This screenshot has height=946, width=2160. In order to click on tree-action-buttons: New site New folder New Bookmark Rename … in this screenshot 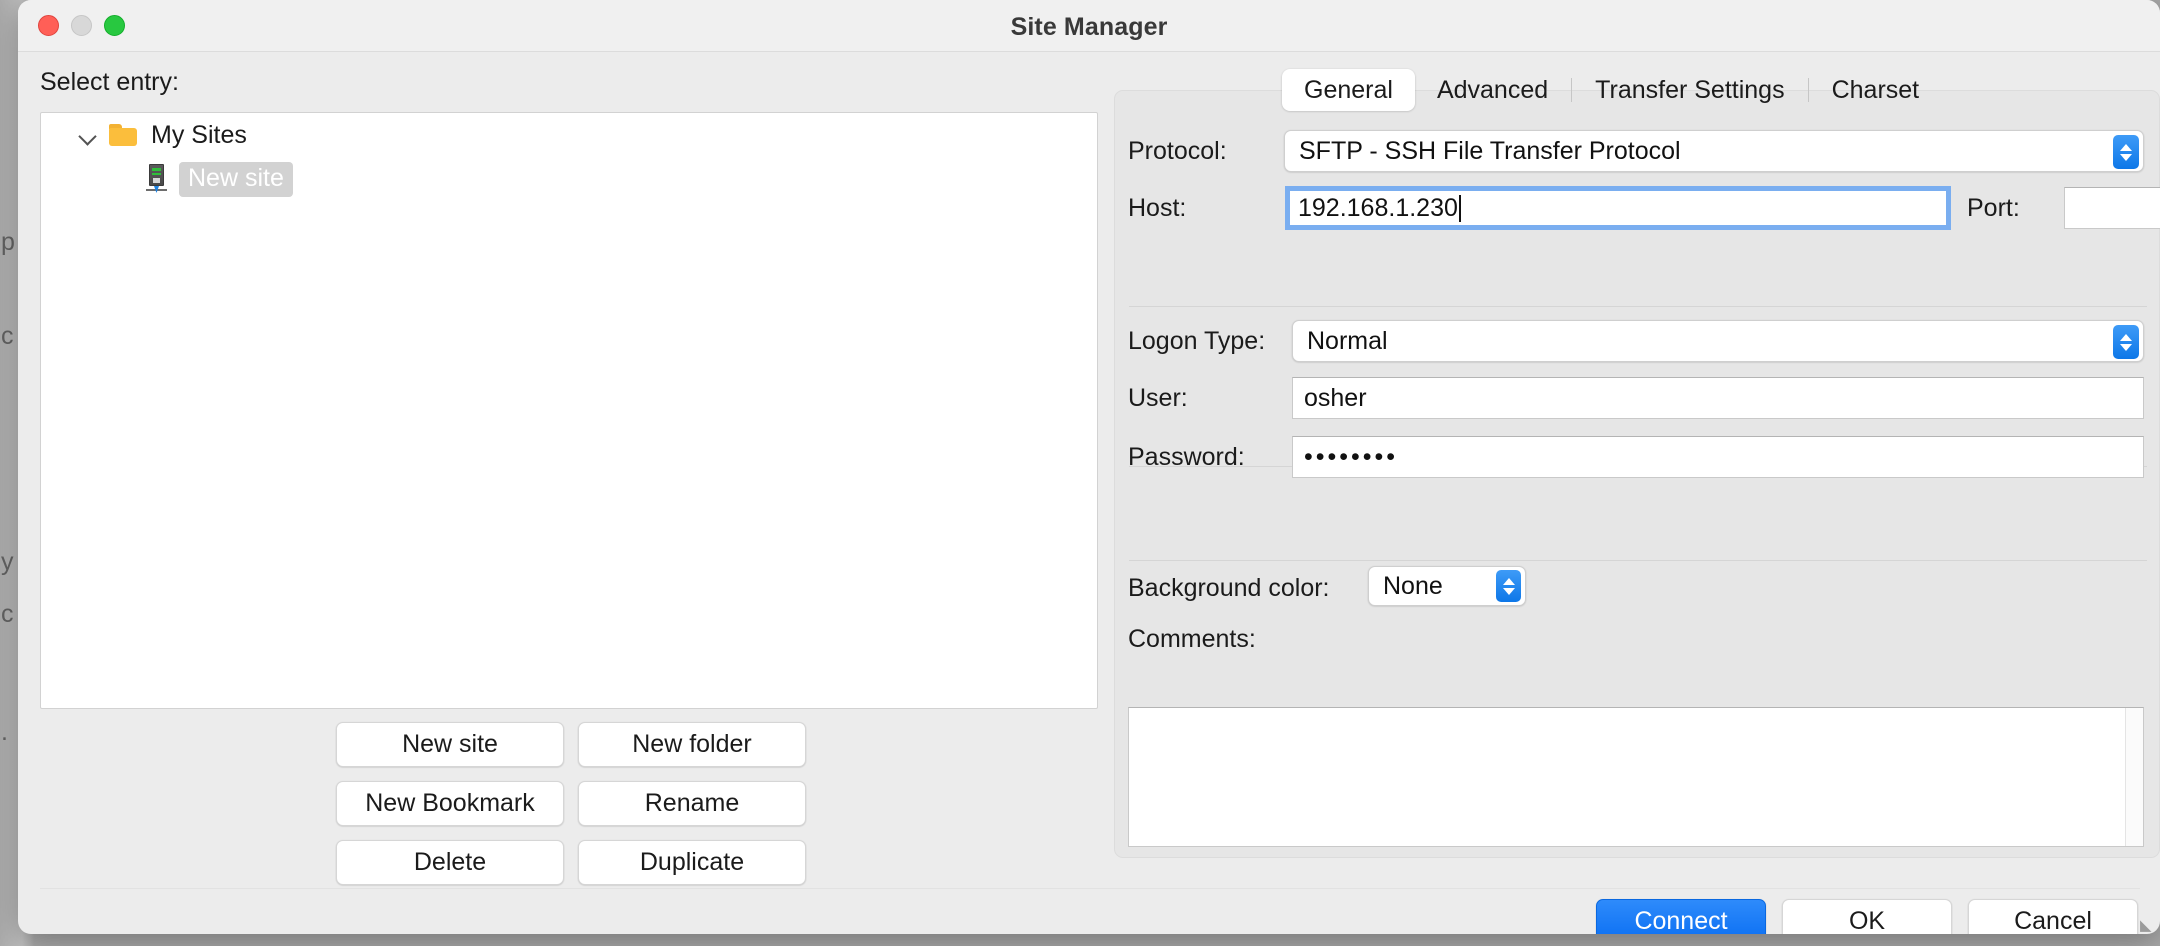, I will do `click(571, 803)`.